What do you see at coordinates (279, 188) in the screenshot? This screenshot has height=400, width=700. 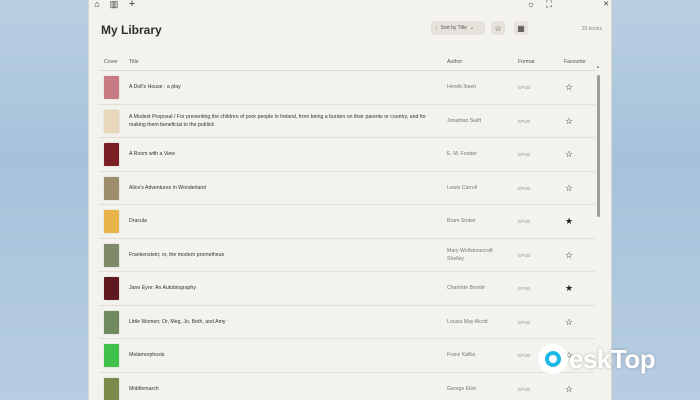 I see `book-title: Alice's Adventures in Wonderland` at bounding box center [279, 188].